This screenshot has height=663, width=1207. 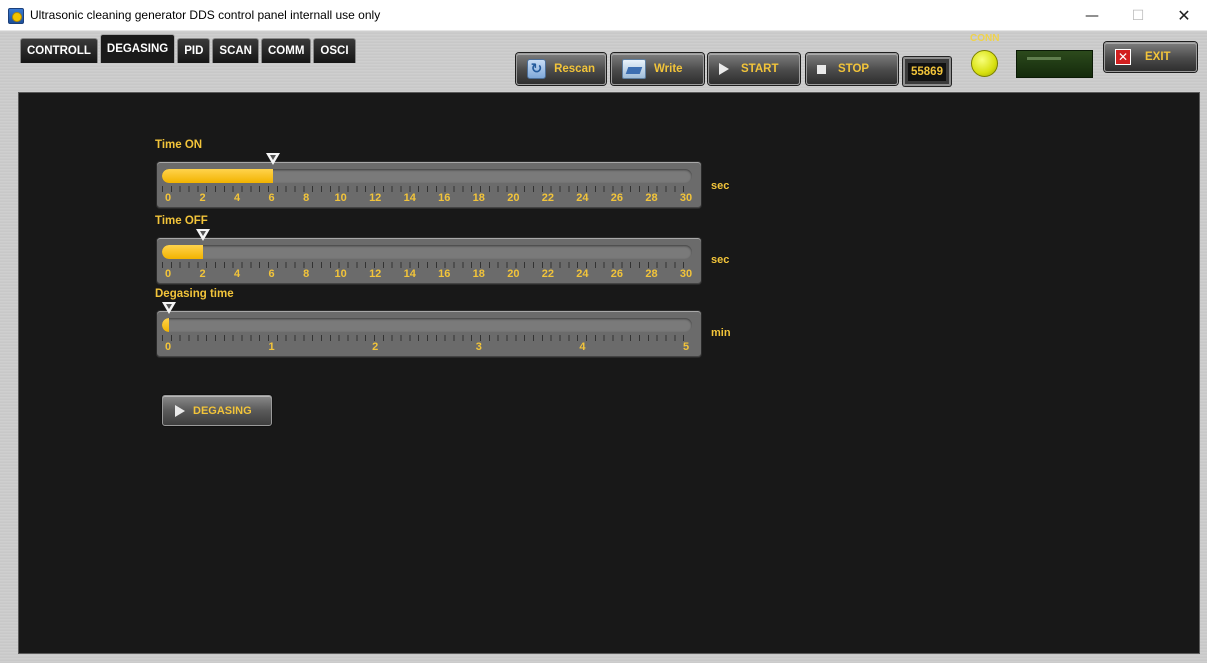 What do you see at coordinates (181, 221) in the screenshot?
I see `time-off-label: Time OFF` at bounding box center [181, 221].